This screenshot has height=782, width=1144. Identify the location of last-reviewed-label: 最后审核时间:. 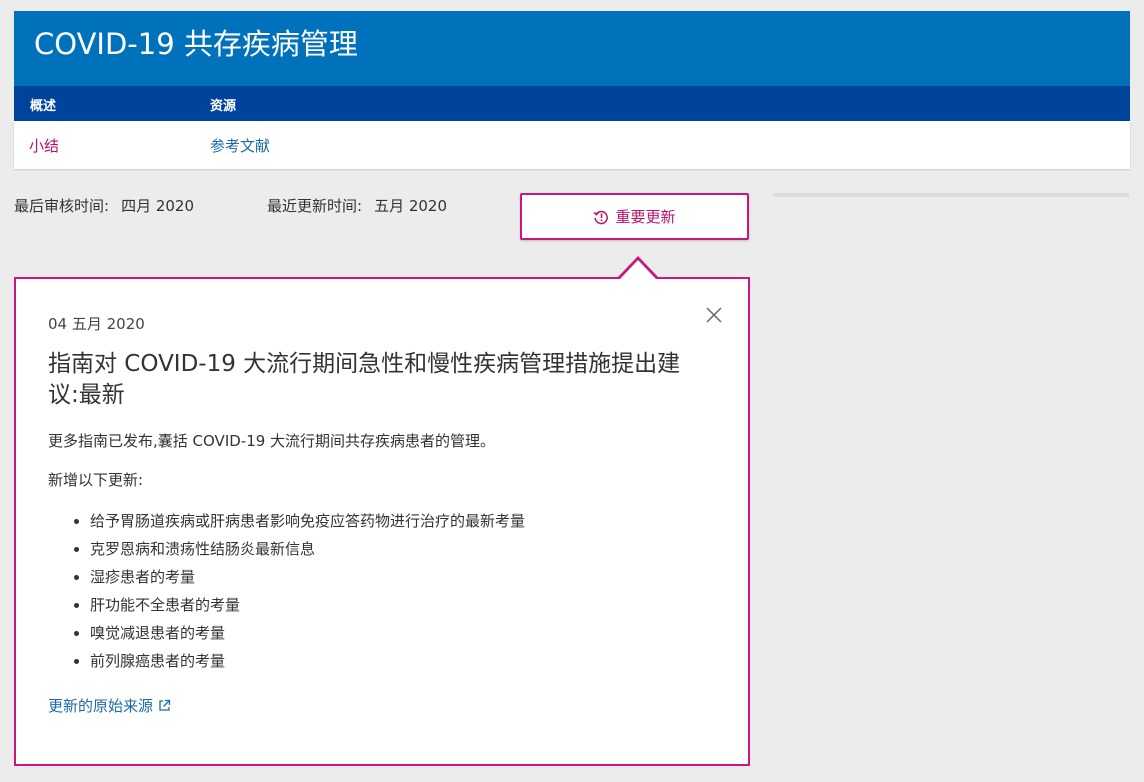
(62, 206).